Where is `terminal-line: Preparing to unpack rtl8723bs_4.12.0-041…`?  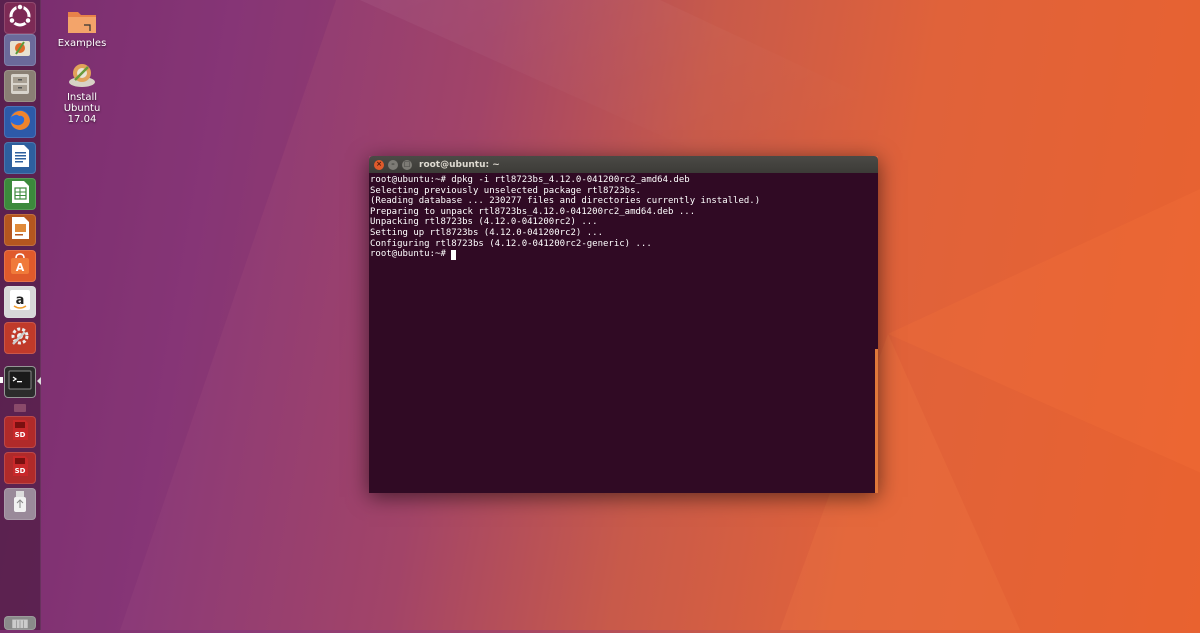
terminal-line: Preparing to unpack rtl8723bs_4.12.0-041… is located at coordinates (533, 211).